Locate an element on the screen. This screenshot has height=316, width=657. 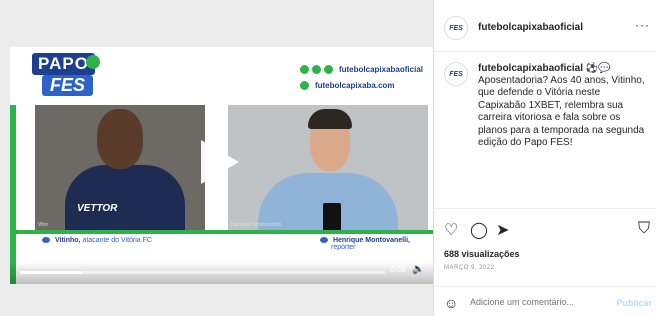
facebook-icon is located at coordinates (316, 69).